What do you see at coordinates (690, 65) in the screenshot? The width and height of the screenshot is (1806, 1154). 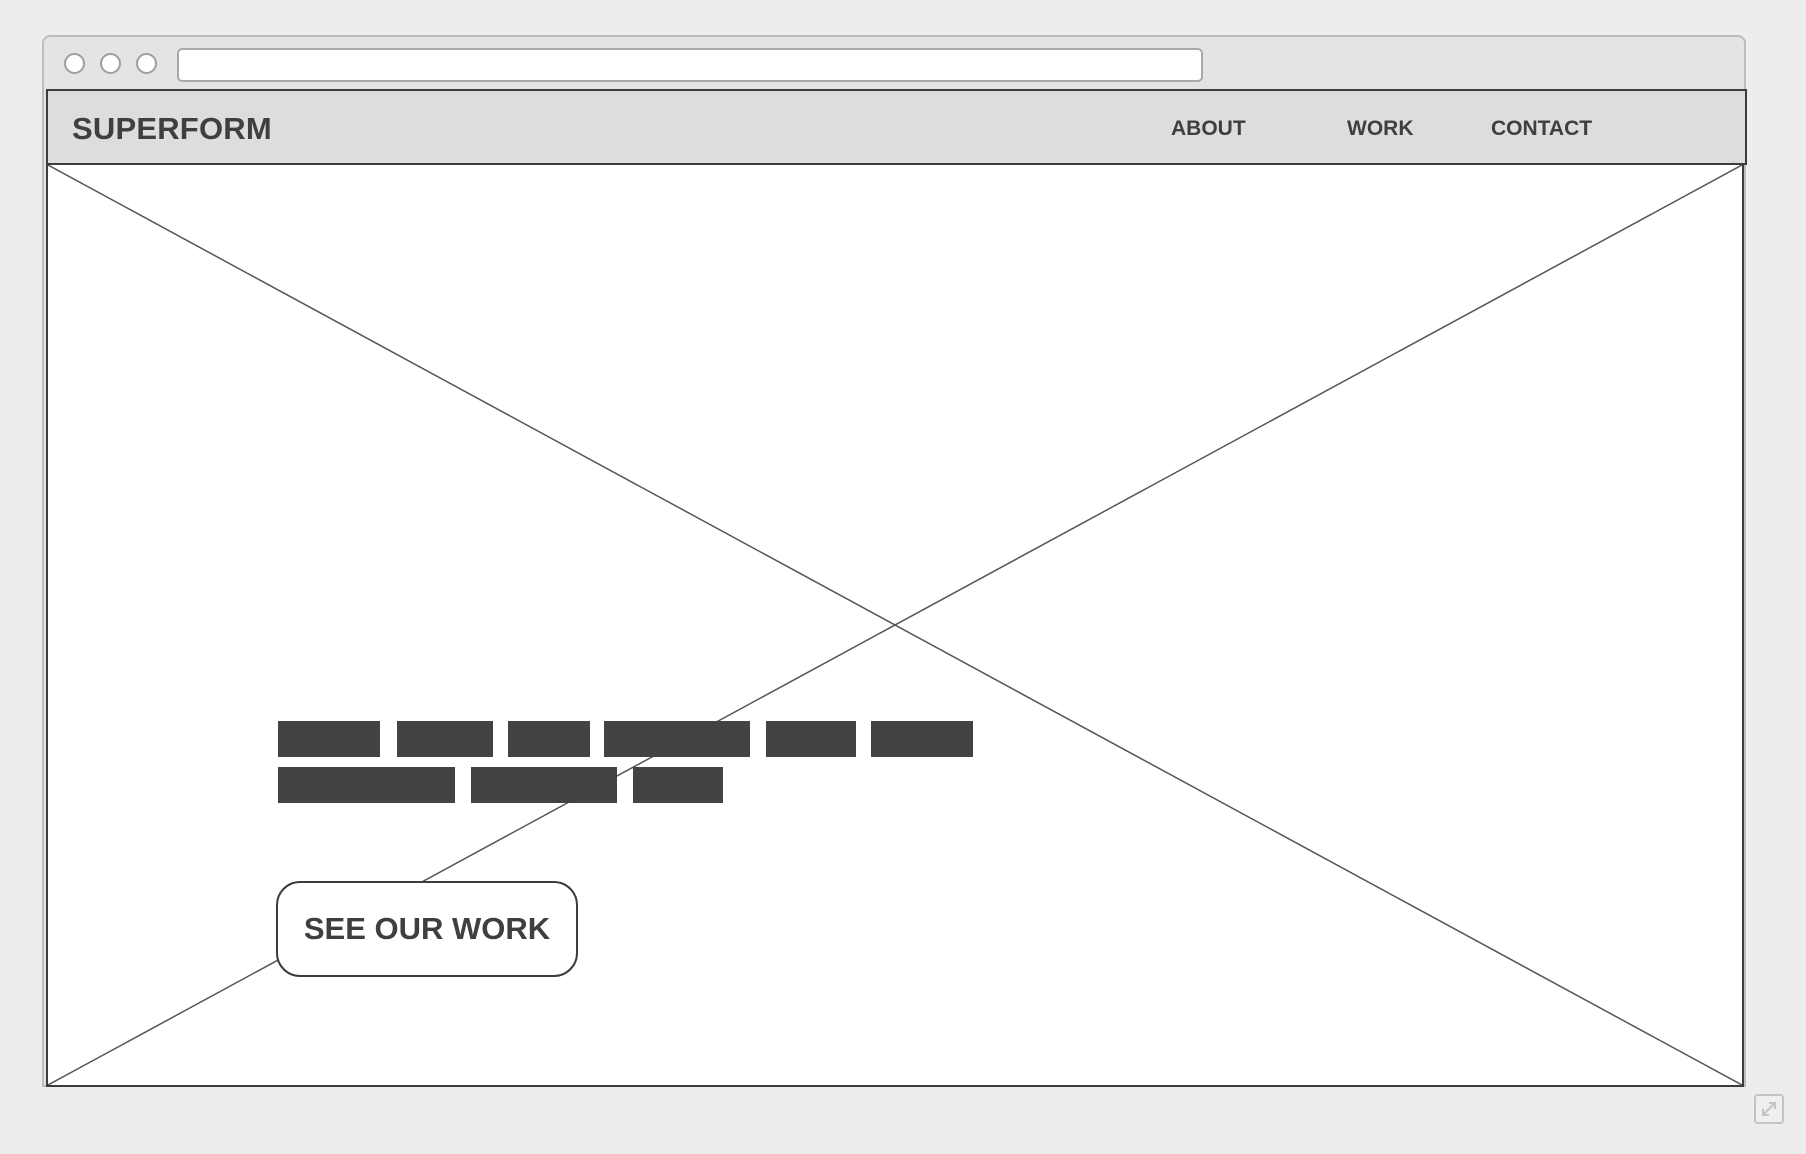 I see `address-bar` at bounding box center [690, 65].